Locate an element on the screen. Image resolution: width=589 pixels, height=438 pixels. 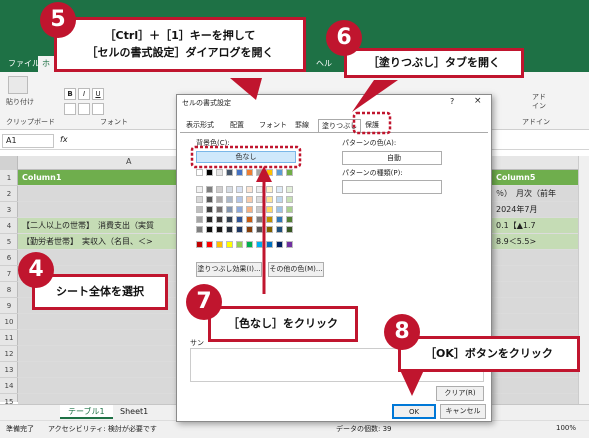
callout-6: ［塗りつぶし］タブを開く is located at coordinates (434, 63).